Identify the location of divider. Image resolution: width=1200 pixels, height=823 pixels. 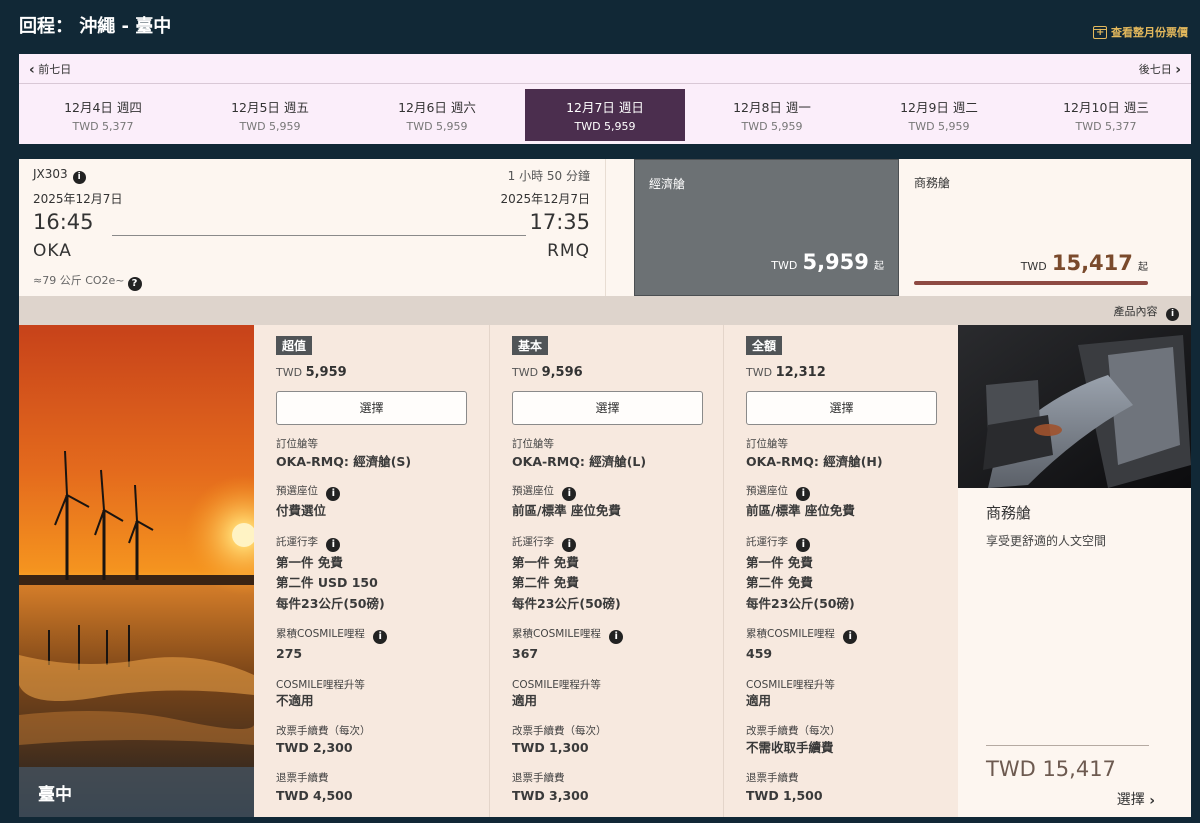
(1067, 745).